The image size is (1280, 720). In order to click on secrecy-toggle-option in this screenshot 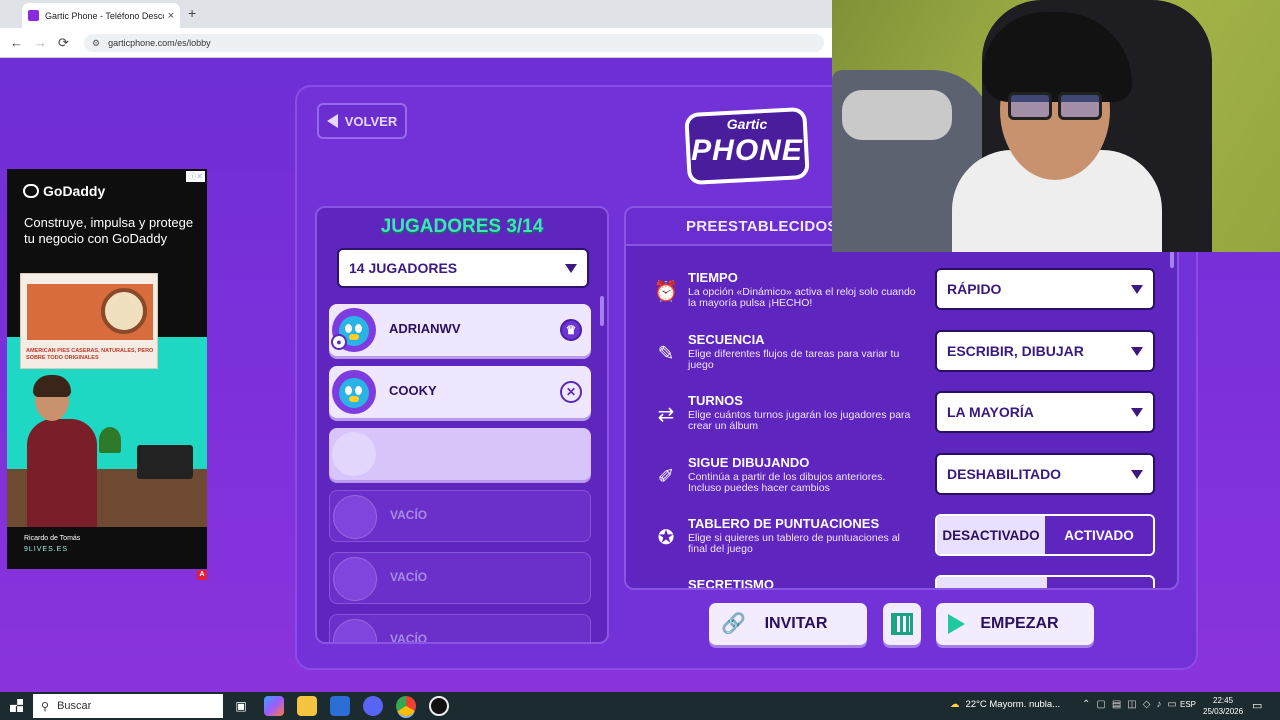, I will do `click(992, 582)`.